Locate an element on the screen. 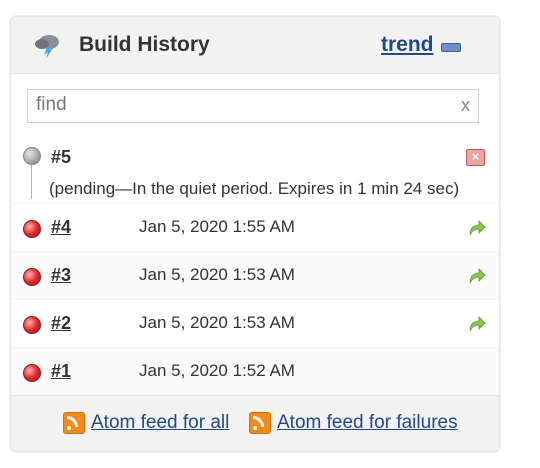 This screenshot has height=468, width=540. atom-feed-failures-label: Atom feed for failures is located at coordinates (367, 423).